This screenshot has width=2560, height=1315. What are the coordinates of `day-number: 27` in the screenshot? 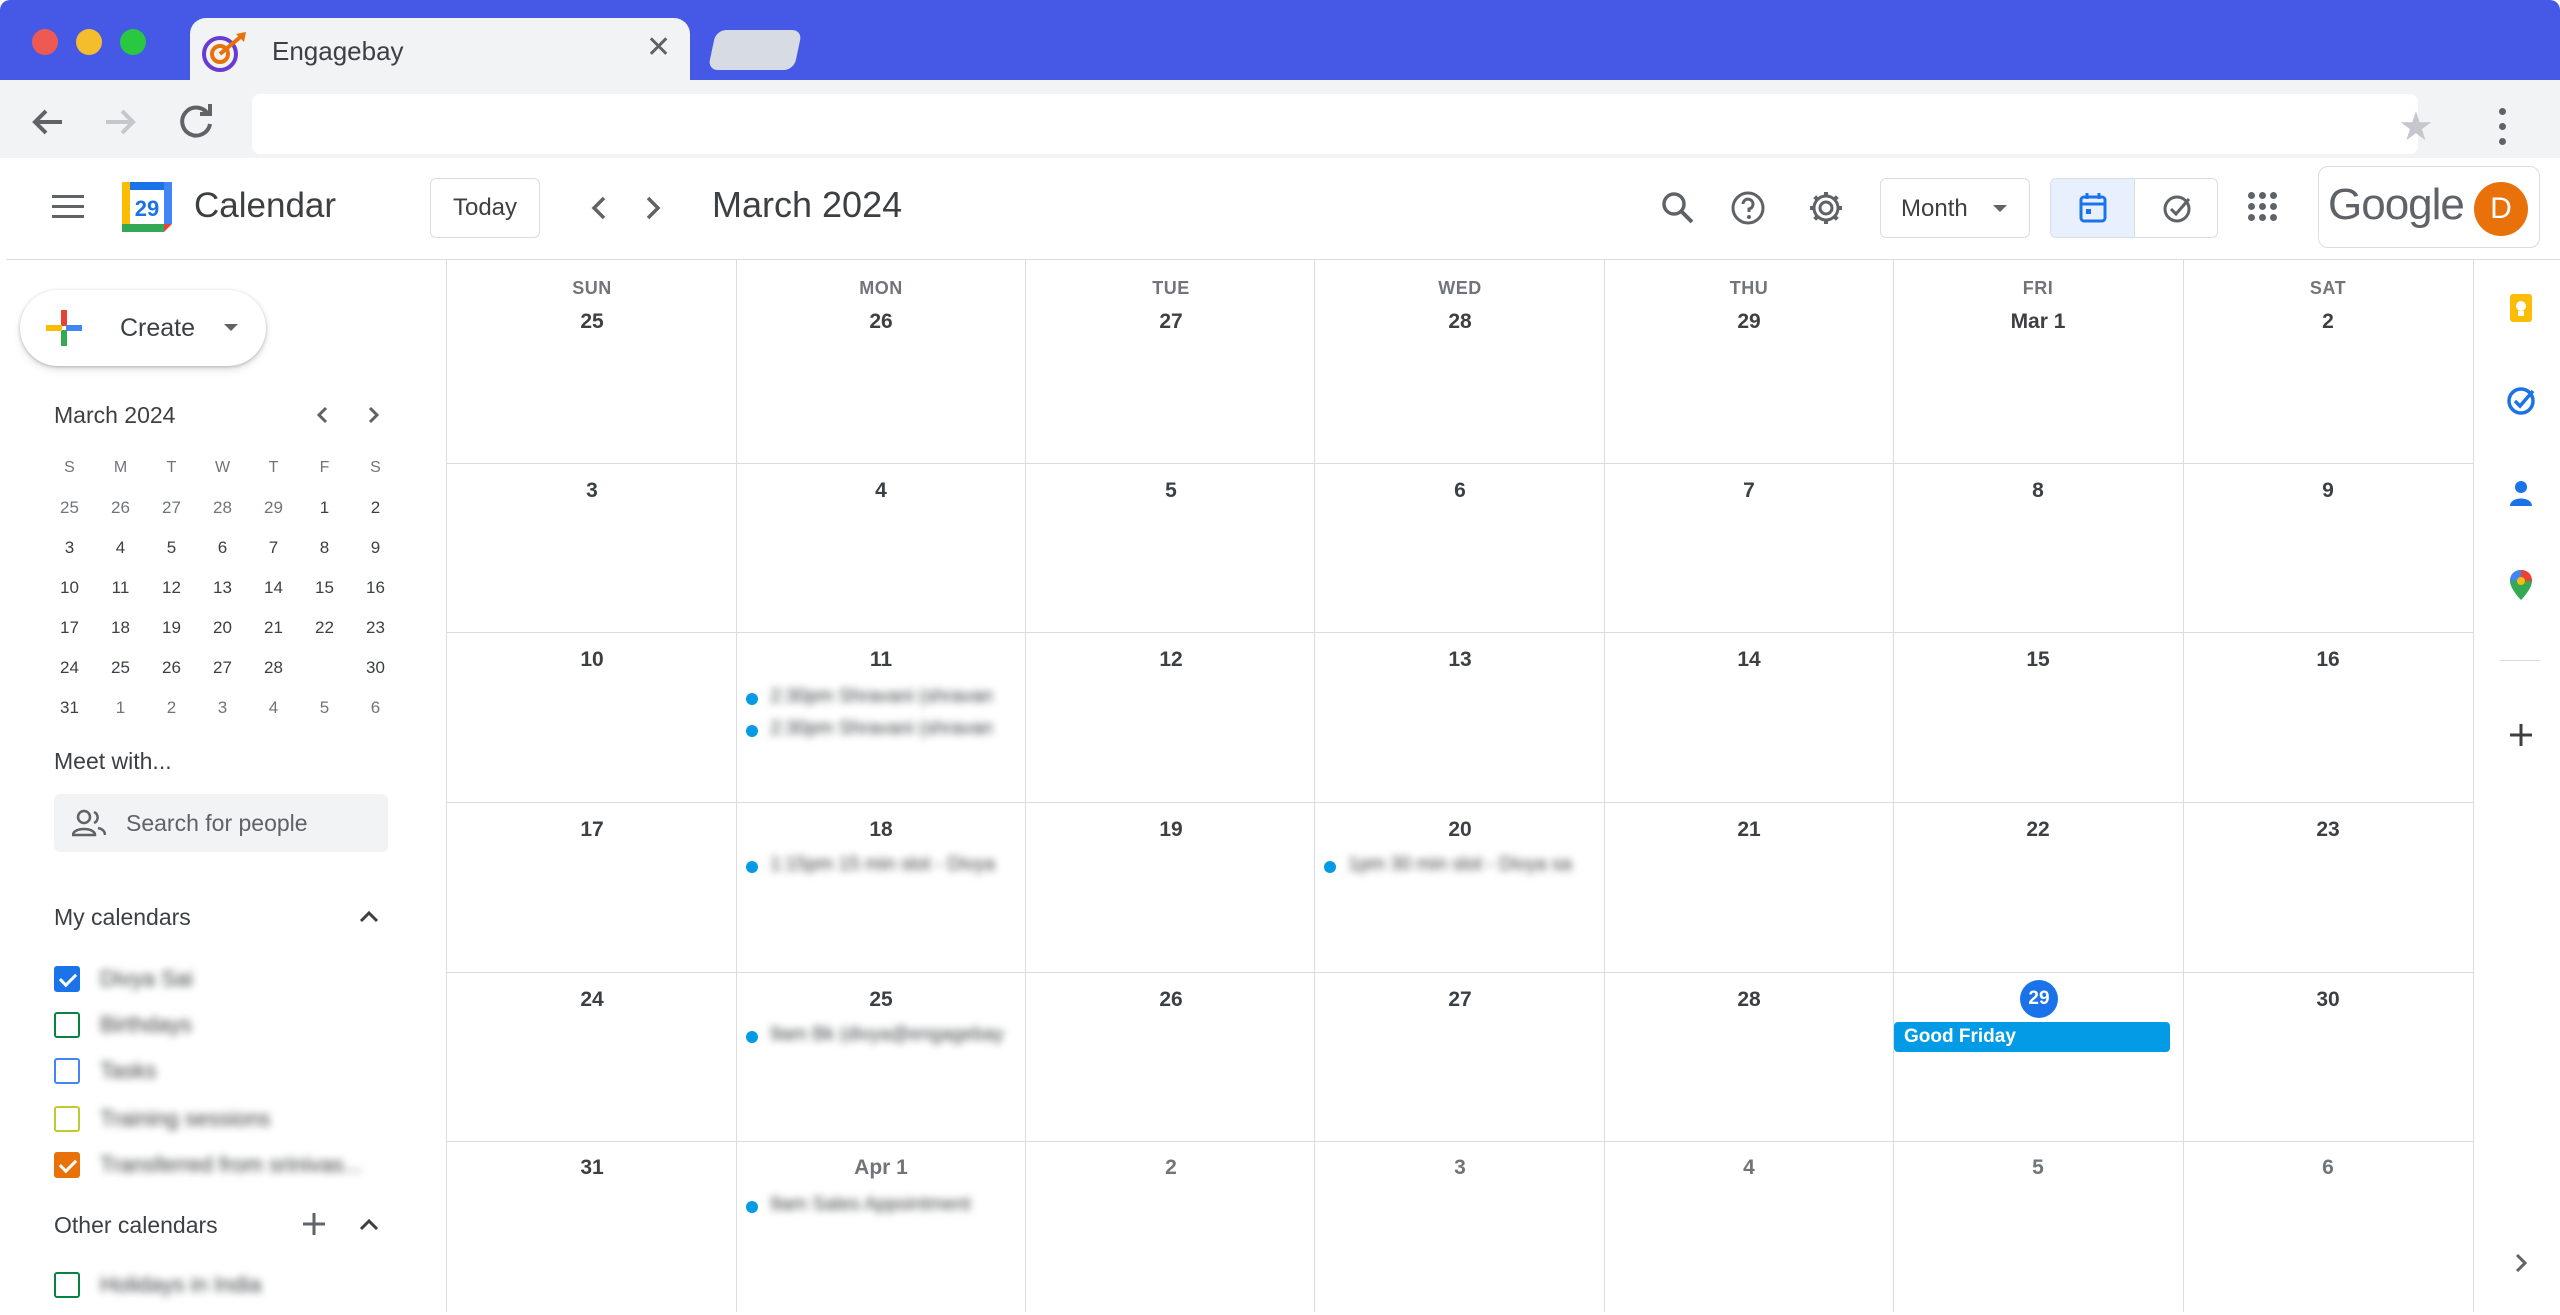 It's located at (1460, 1000).